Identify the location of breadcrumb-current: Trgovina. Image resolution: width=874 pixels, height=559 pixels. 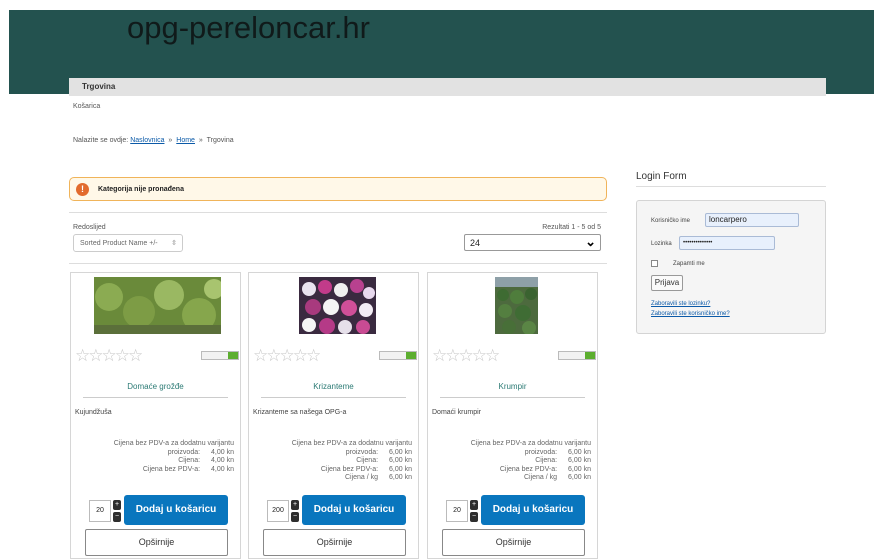
(220, 140).